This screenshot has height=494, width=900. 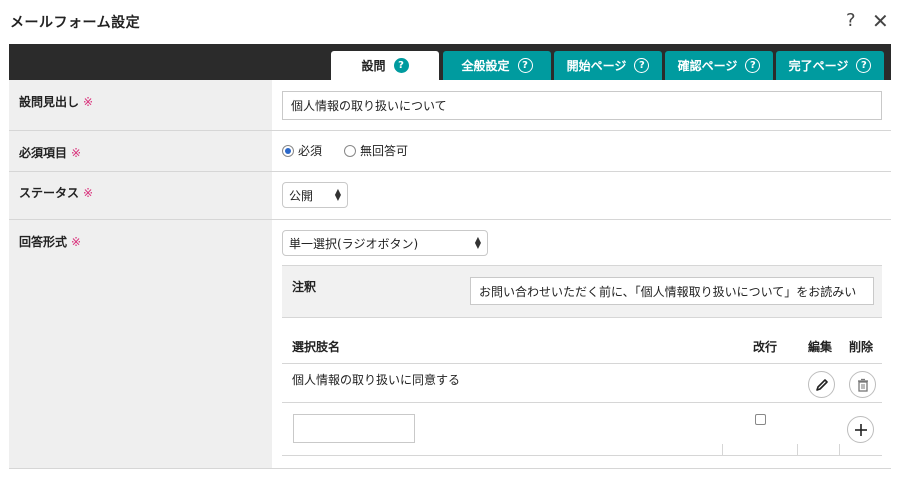 I want to click on tab-bar: 設問 ? 全般設定 ? 開始ページ ? 確認ページ ? 完了ページ ?, so click(x=450, y=62).